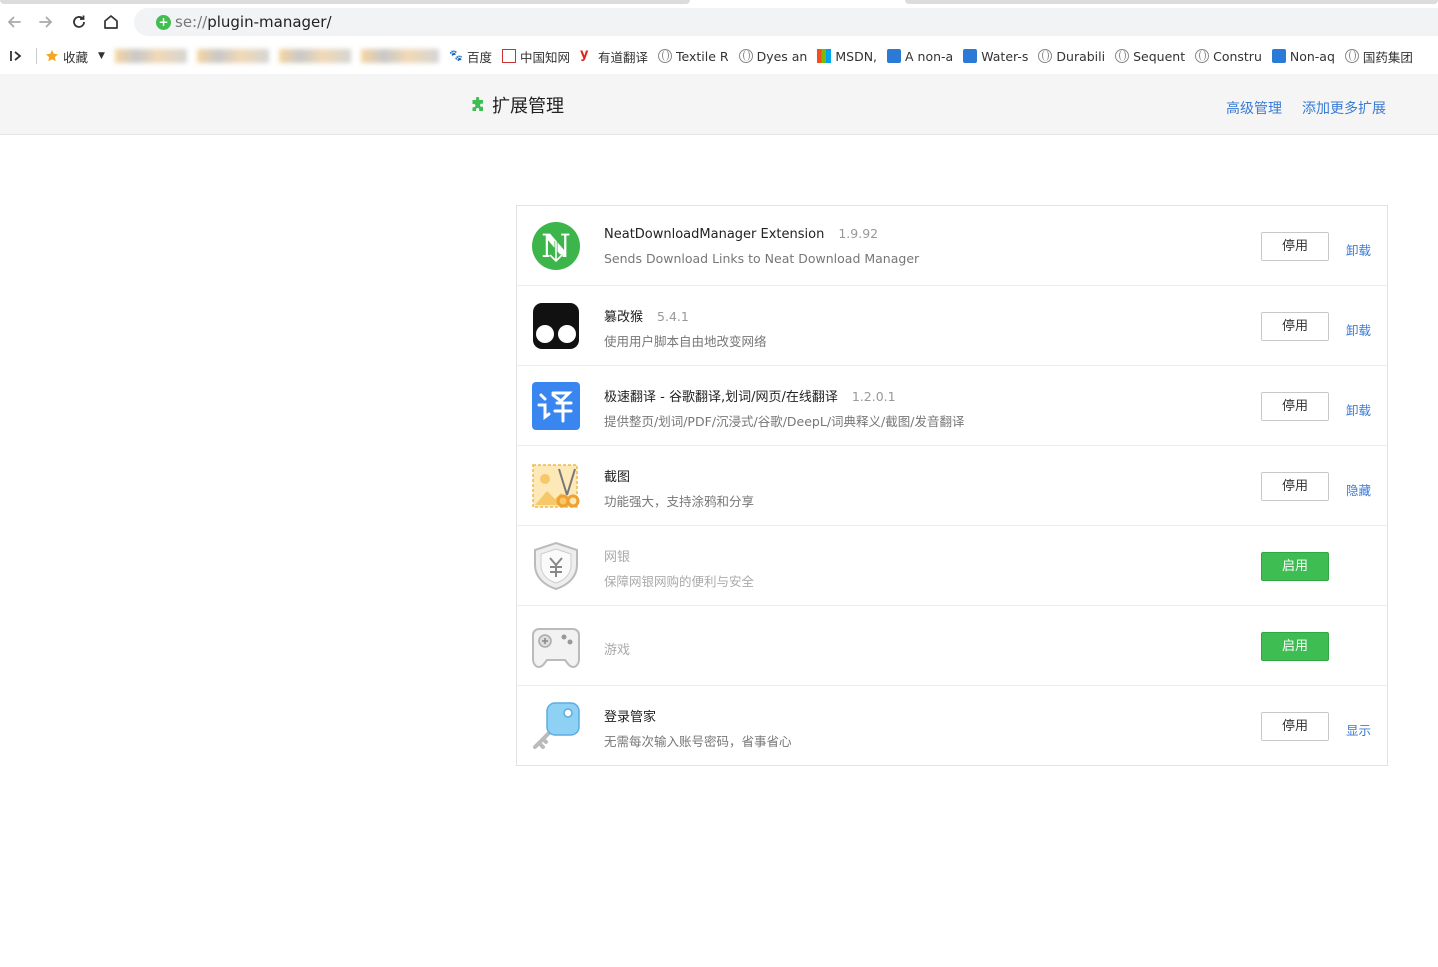 The image size is (1438, 967). I want to click on extension-name: 截图, so click(617, 477).